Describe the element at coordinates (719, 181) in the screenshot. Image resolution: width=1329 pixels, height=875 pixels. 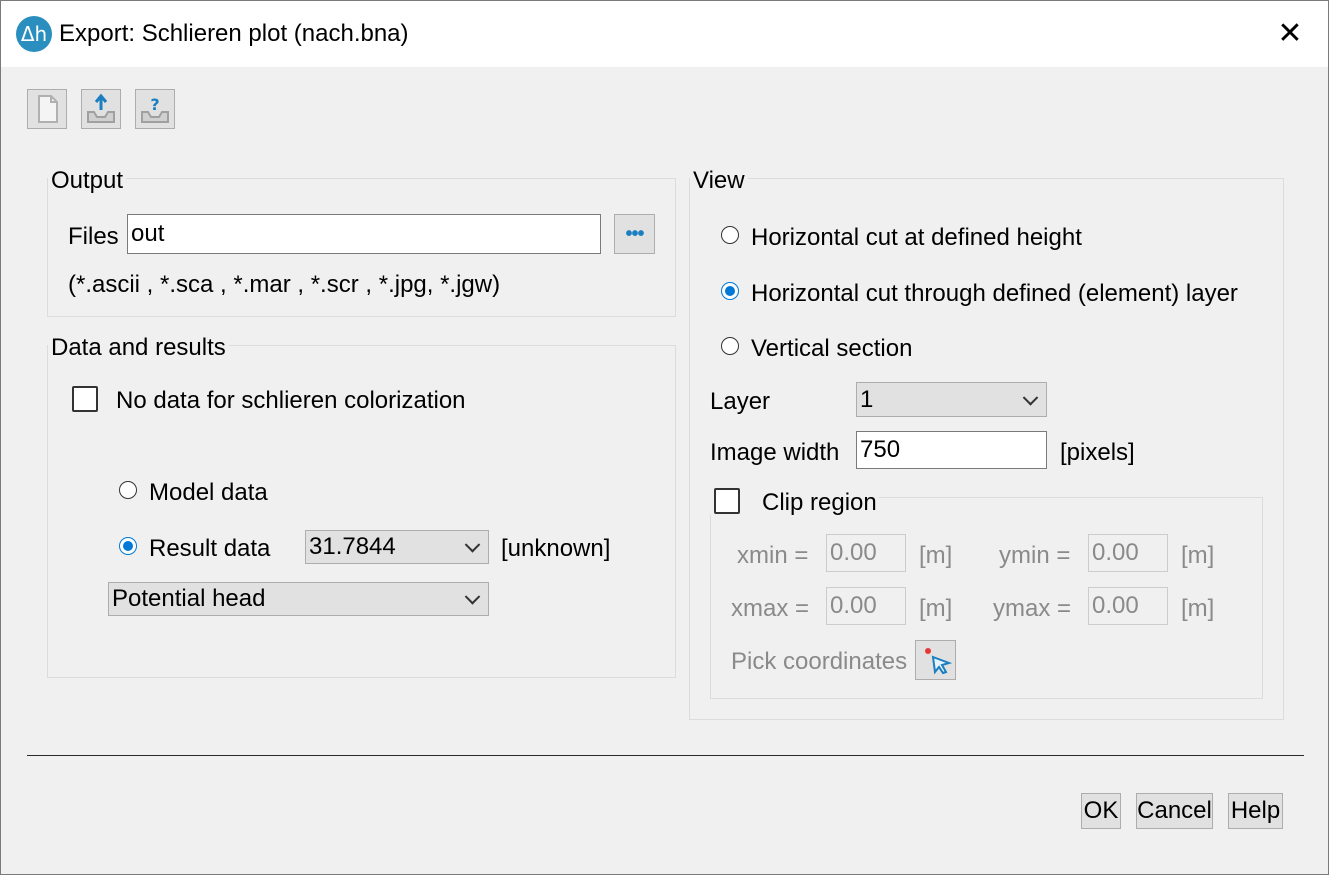
I see `view-group-label: View` at that location.